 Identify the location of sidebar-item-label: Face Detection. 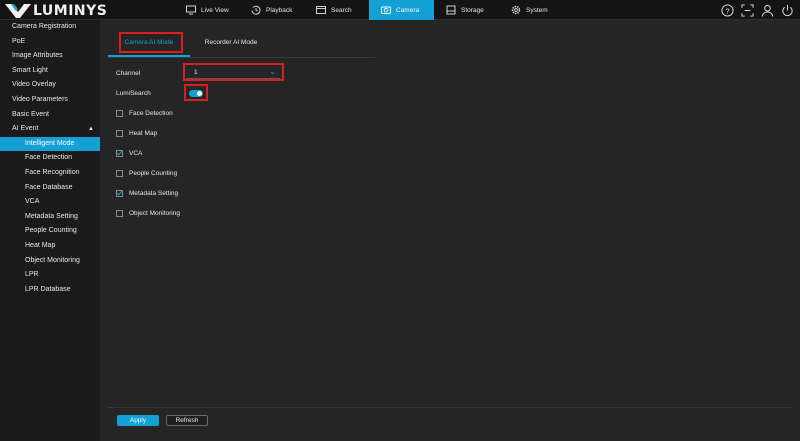
(49, 158).